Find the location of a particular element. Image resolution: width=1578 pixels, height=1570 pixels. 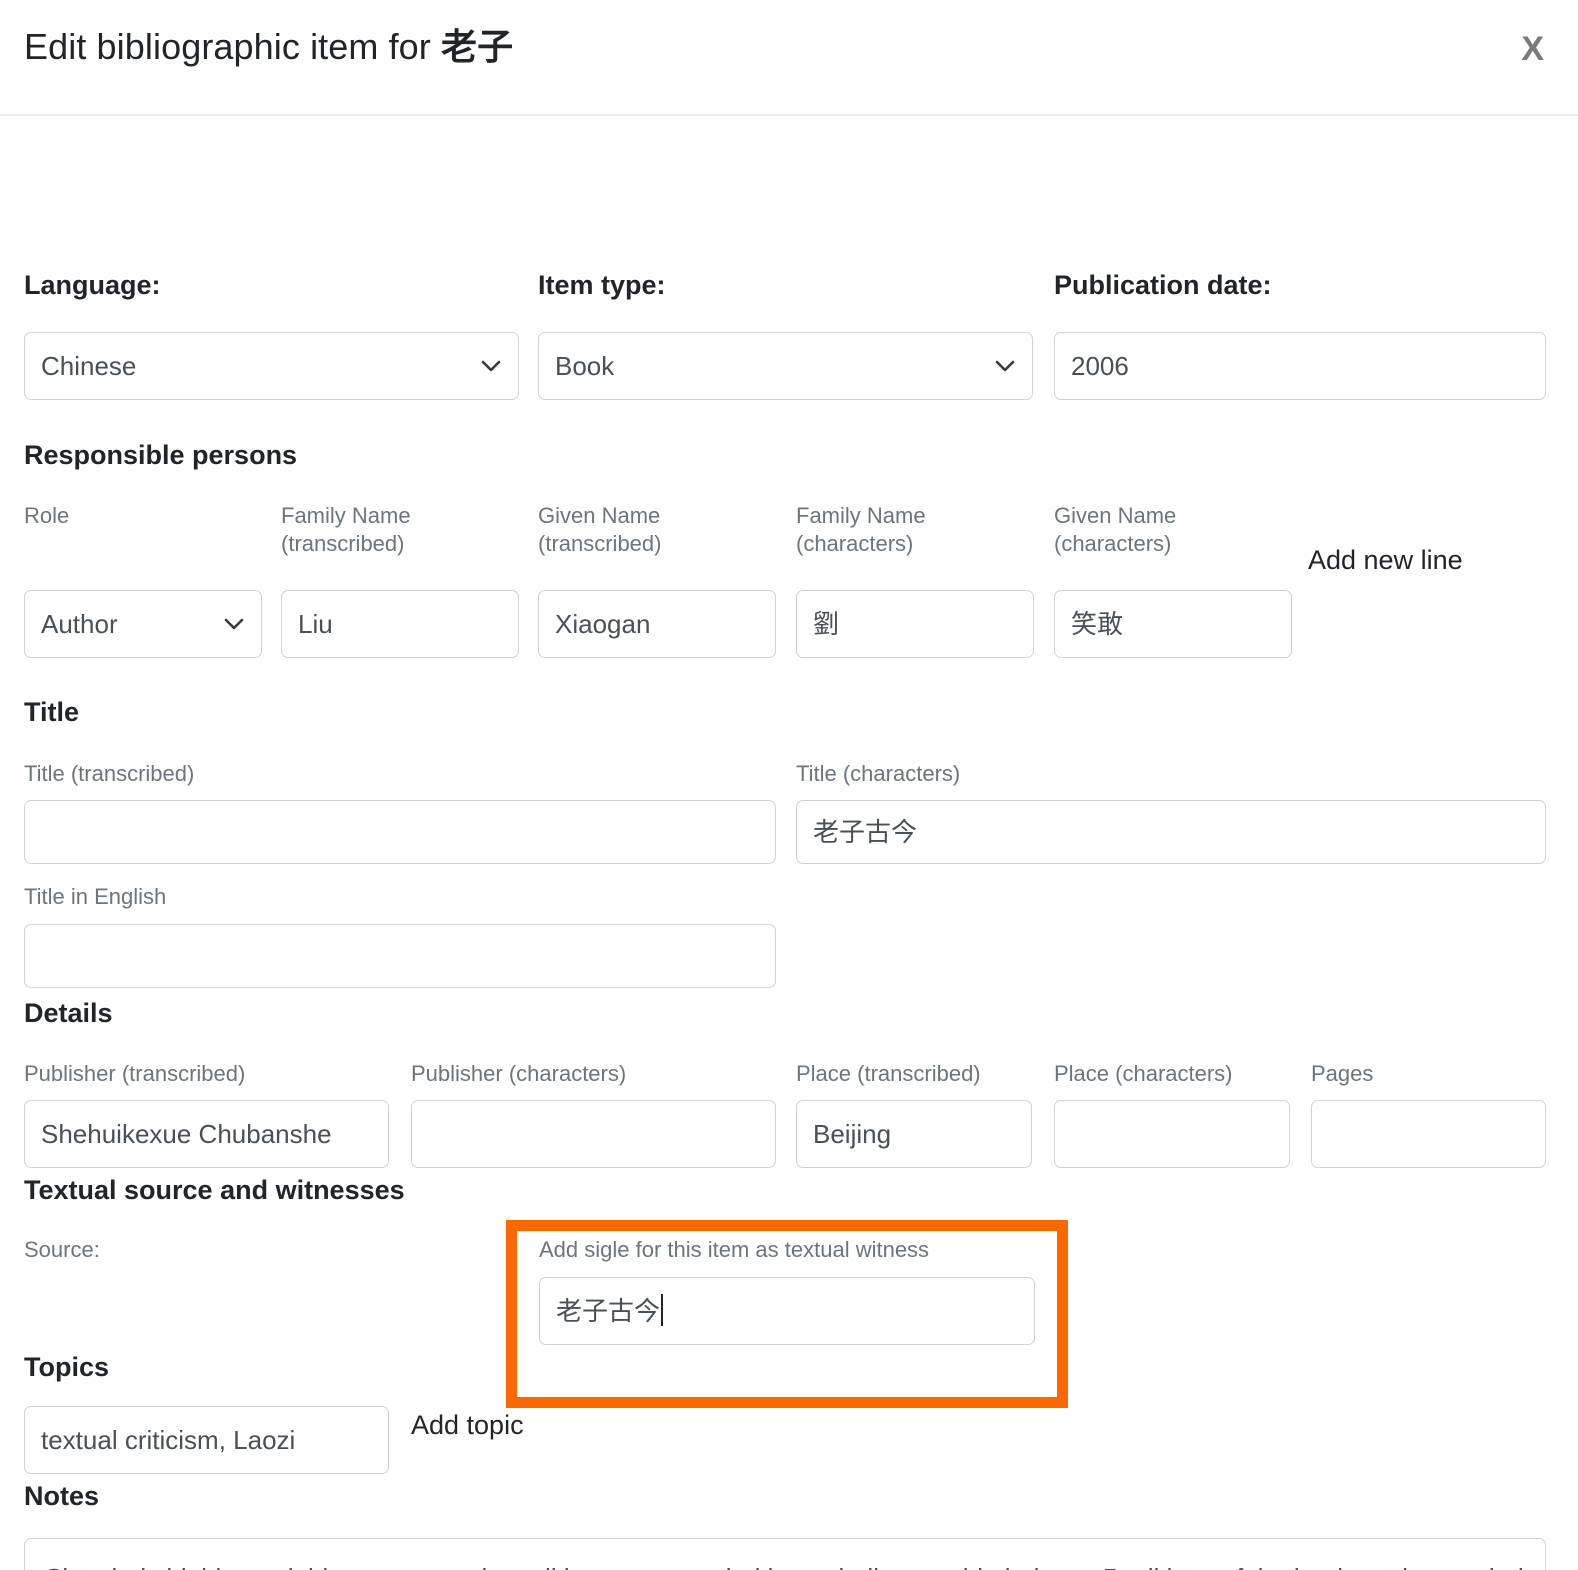

family-name-characters-input: 劉 is located at coordinates (915, 624).